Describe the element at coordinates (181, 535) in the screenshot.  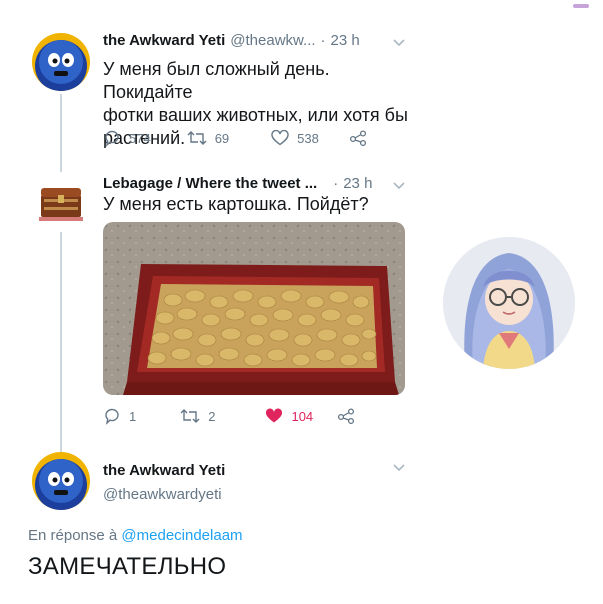
I see `reply-mention-link: @medecindelaam` at that location.